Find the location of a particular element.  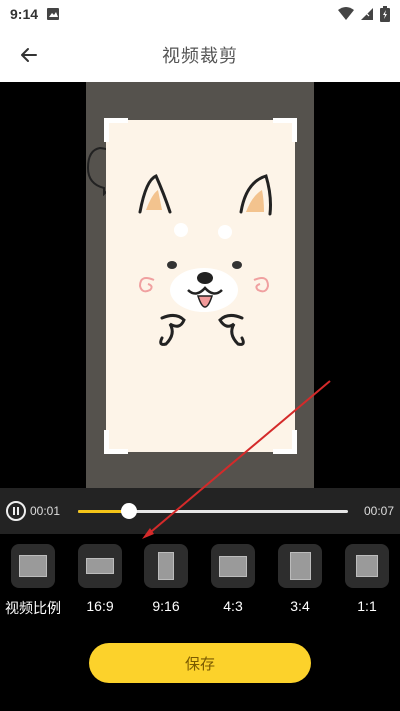

ratio-option-3-4: 3:4 is located at coordinates (300, 579).